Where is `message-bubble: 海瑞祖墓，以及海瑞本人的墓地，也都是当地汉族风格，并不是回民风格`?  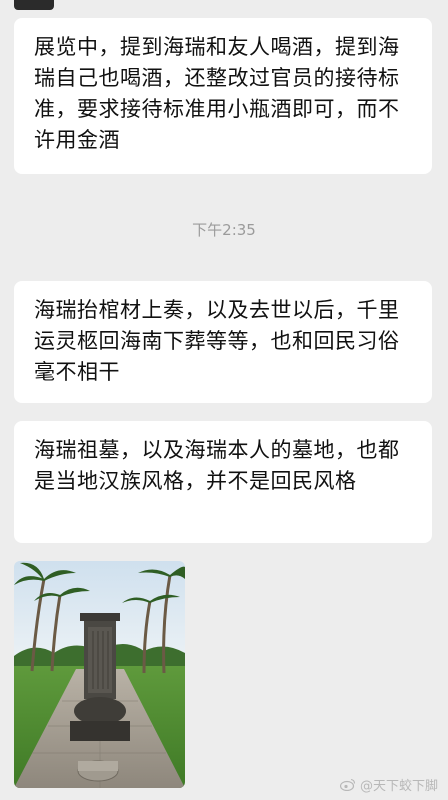 message-bubble: 海瑞祖墓，以及海瑞本人的墓地，也都是当地汉族风格，并不是回民风格 is located at coordinates (223, 482).